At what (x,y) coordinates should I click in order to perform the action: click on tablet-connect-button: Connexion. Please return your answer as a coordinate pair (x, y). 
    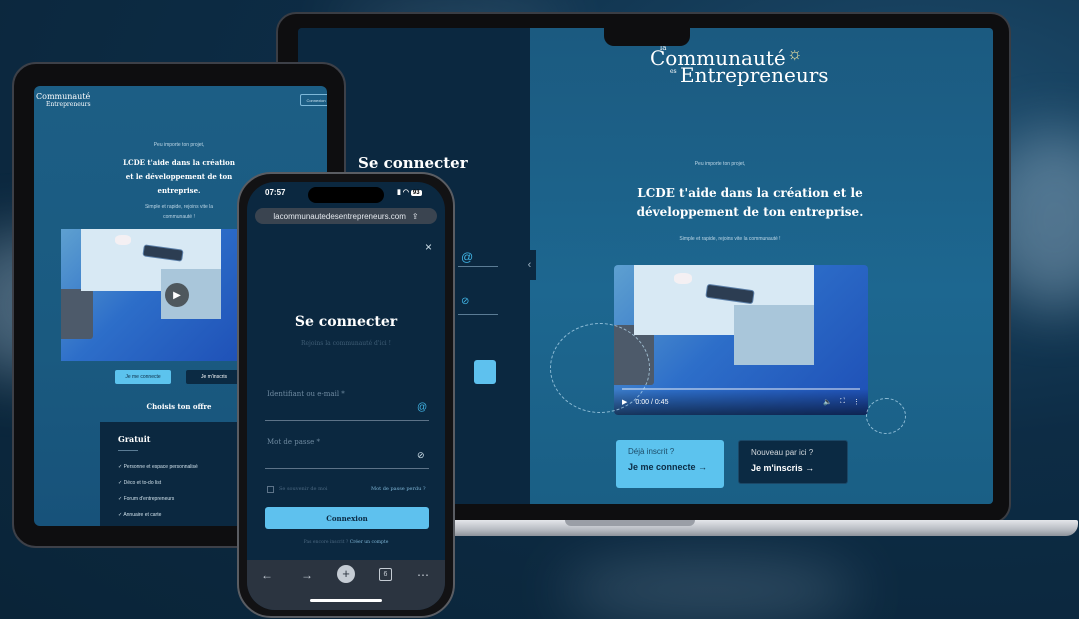
    Looking at the image, I should click on (313, 100).